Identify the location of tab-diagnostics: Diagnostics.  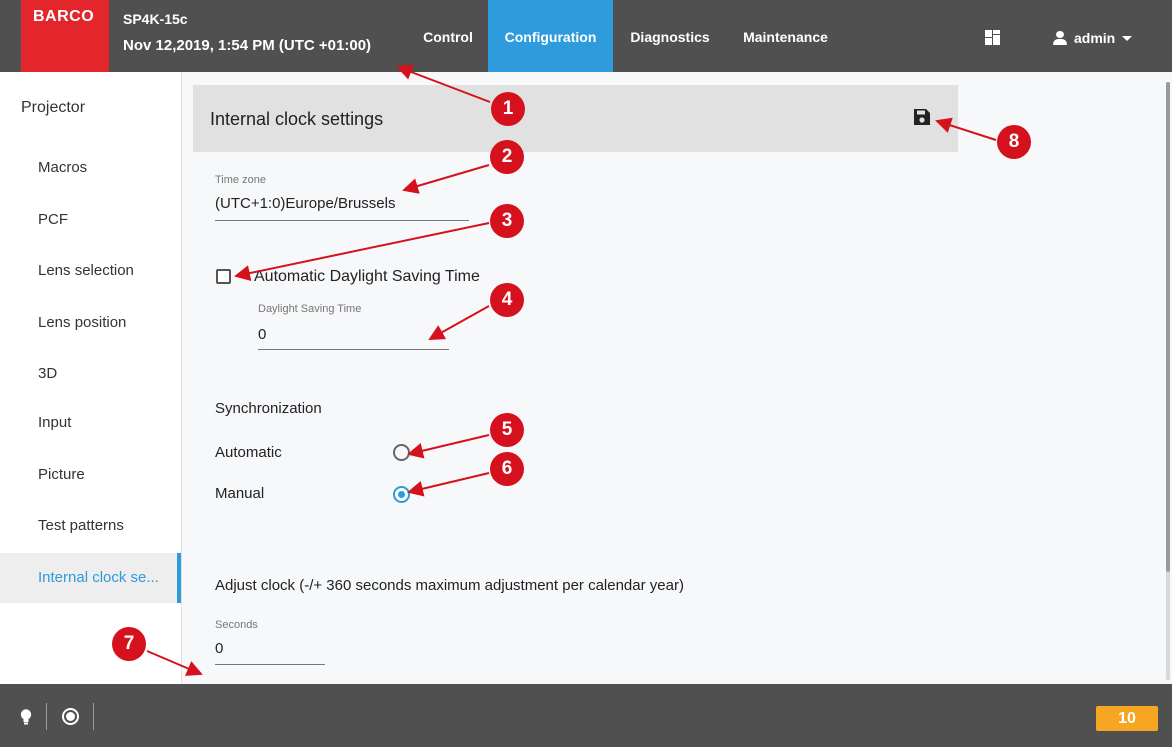
(670, 36).